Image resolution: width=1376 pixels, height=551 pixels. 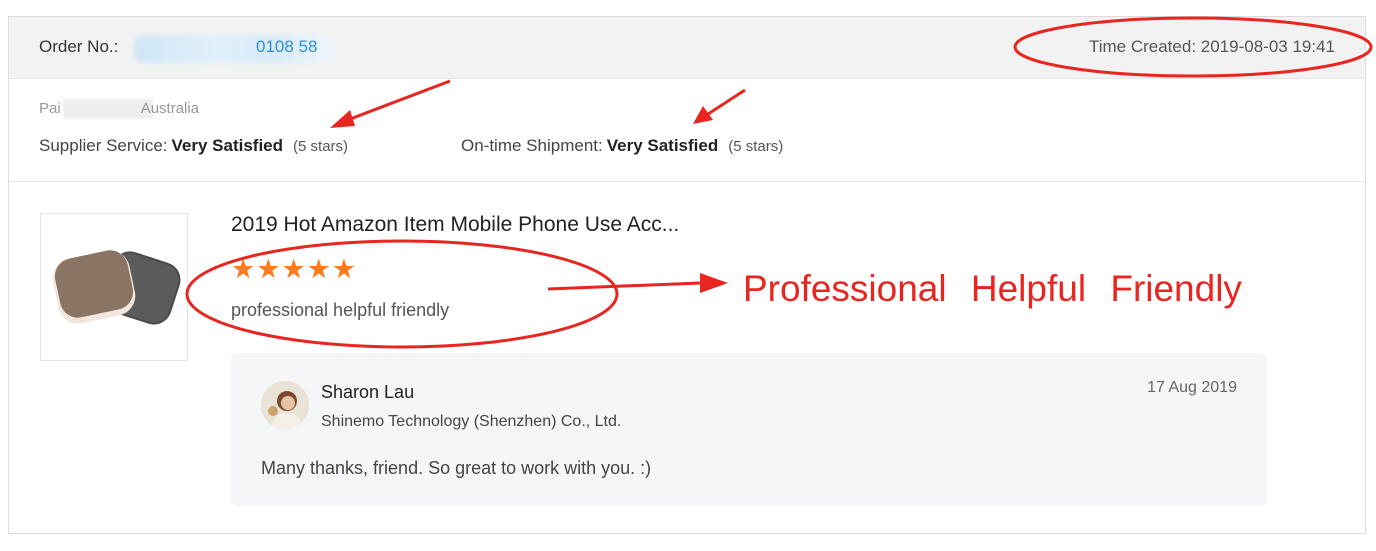 I want to click on shipment-value: Very Satisfied, so click(x=662, y=145).